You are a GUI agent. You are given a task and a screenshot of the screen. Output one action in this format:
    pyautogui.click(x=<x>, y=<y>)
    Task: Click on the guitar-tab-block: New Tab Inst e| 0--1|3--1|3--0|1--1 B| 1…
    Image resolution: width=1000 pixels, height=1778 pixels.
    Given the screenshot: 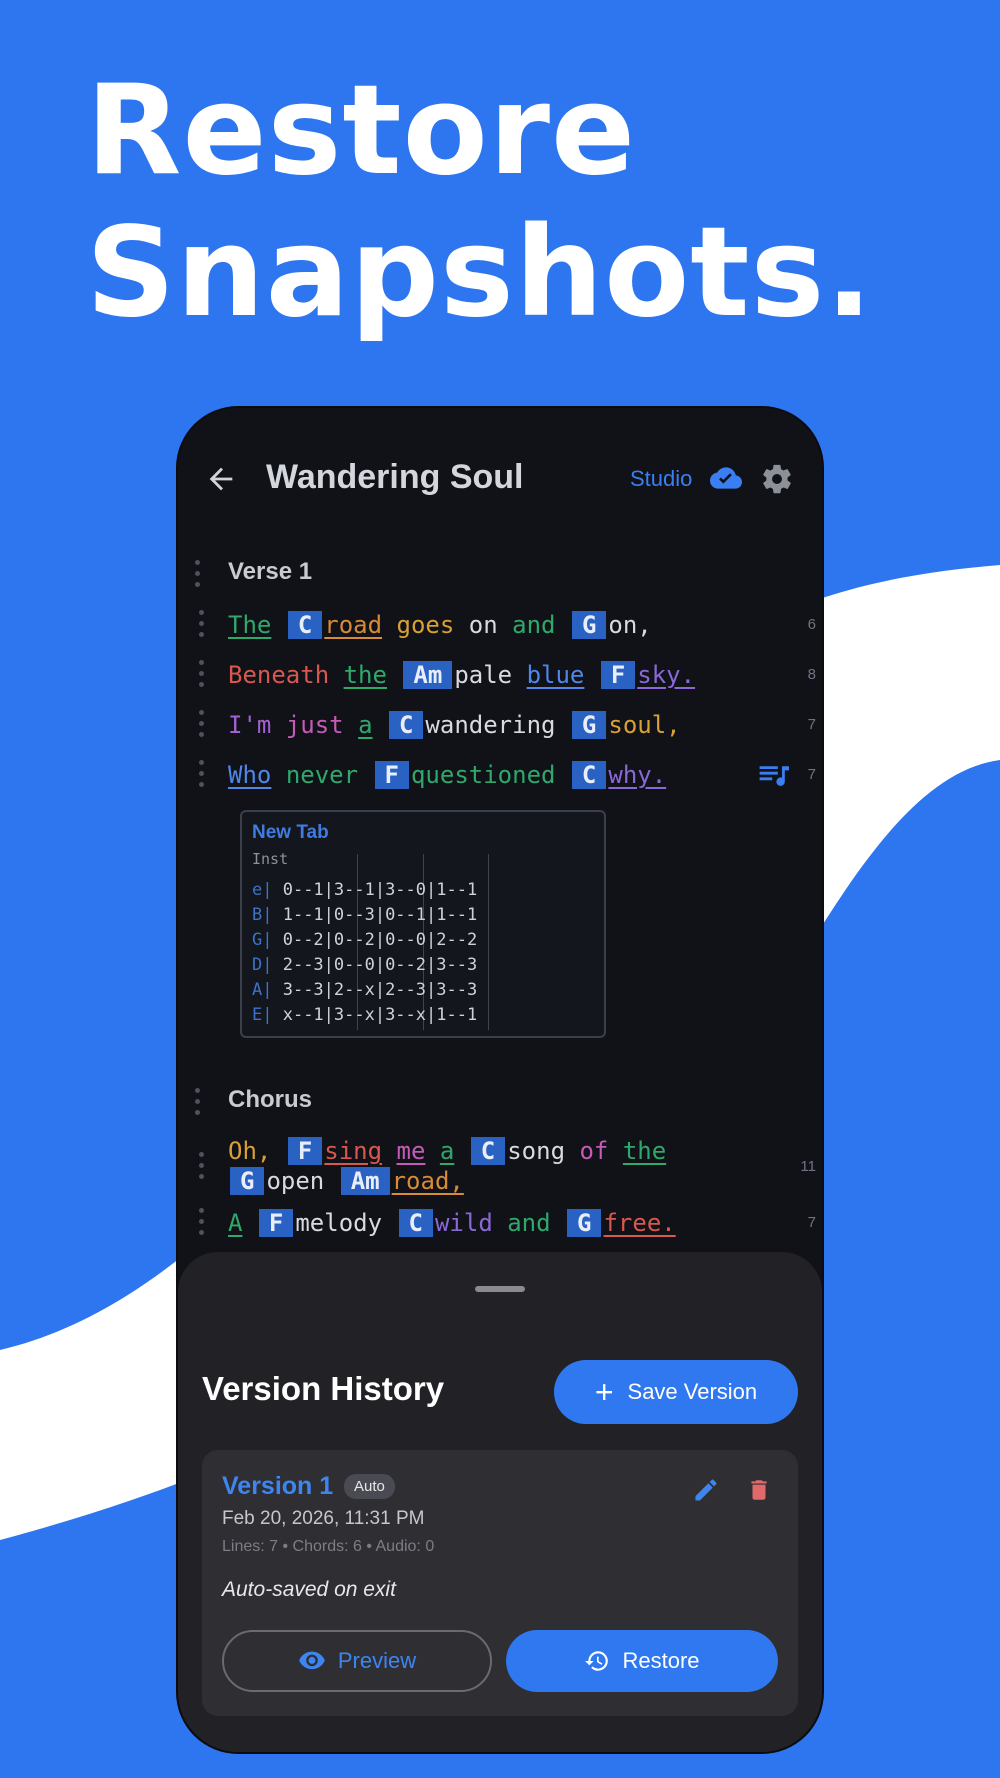 What is the action you would take?
    pyautogui.click(x=423, y=924)
    